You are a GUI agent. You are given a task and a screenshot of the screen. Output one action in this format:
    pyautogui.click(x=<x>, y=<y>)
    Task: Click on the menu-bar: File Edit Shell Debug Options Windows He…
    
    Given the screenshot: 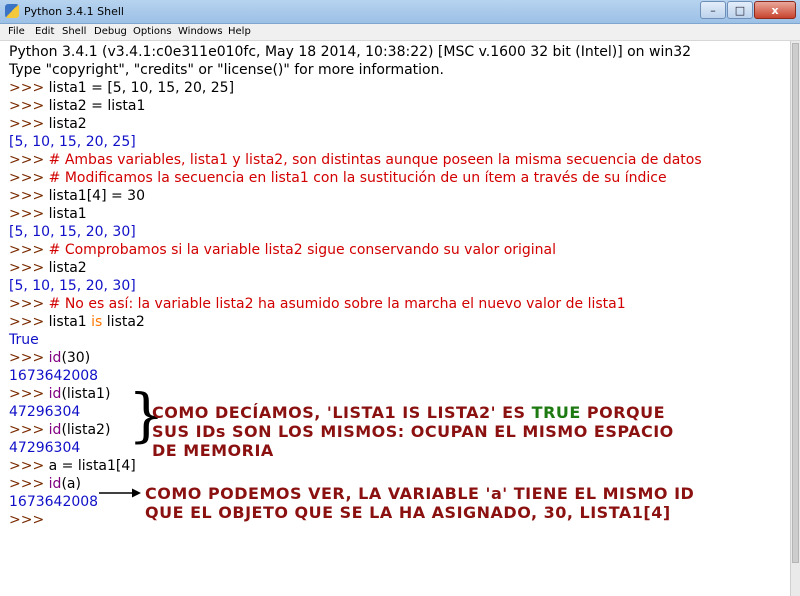 What is the action you would take?
    pyautogui.click(x=400, y=32)
    